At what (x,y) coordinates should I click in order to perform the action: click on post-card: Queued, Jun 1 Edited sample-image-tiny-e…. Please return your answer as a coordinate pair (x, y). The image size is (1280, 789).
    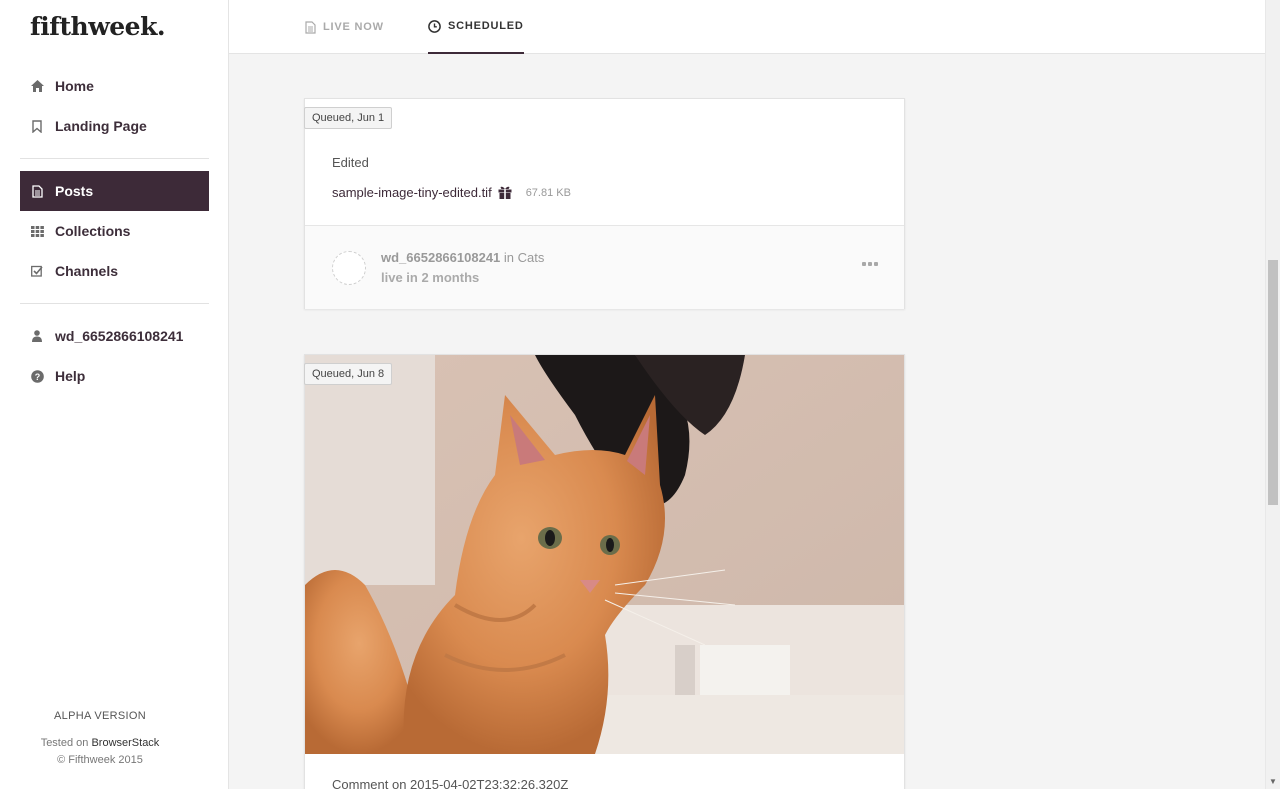
    Looking at the image, I should click on (604, 203).